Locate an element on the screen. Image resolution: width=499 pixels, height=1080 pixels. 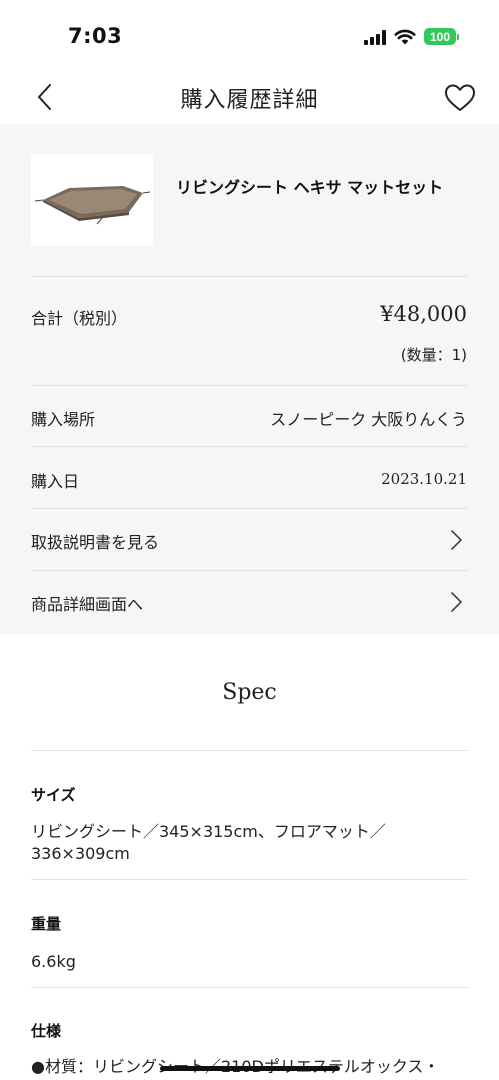
manual-link-label: 取扱説明書を見る is located at coordinates (95, 542).